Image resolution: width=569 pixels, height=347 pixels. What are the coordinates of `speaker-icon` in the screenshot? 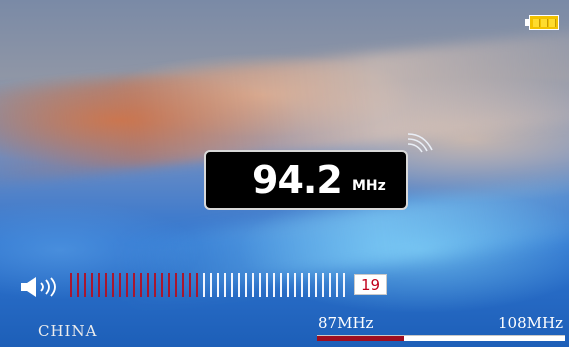 It's located at (43, 287).